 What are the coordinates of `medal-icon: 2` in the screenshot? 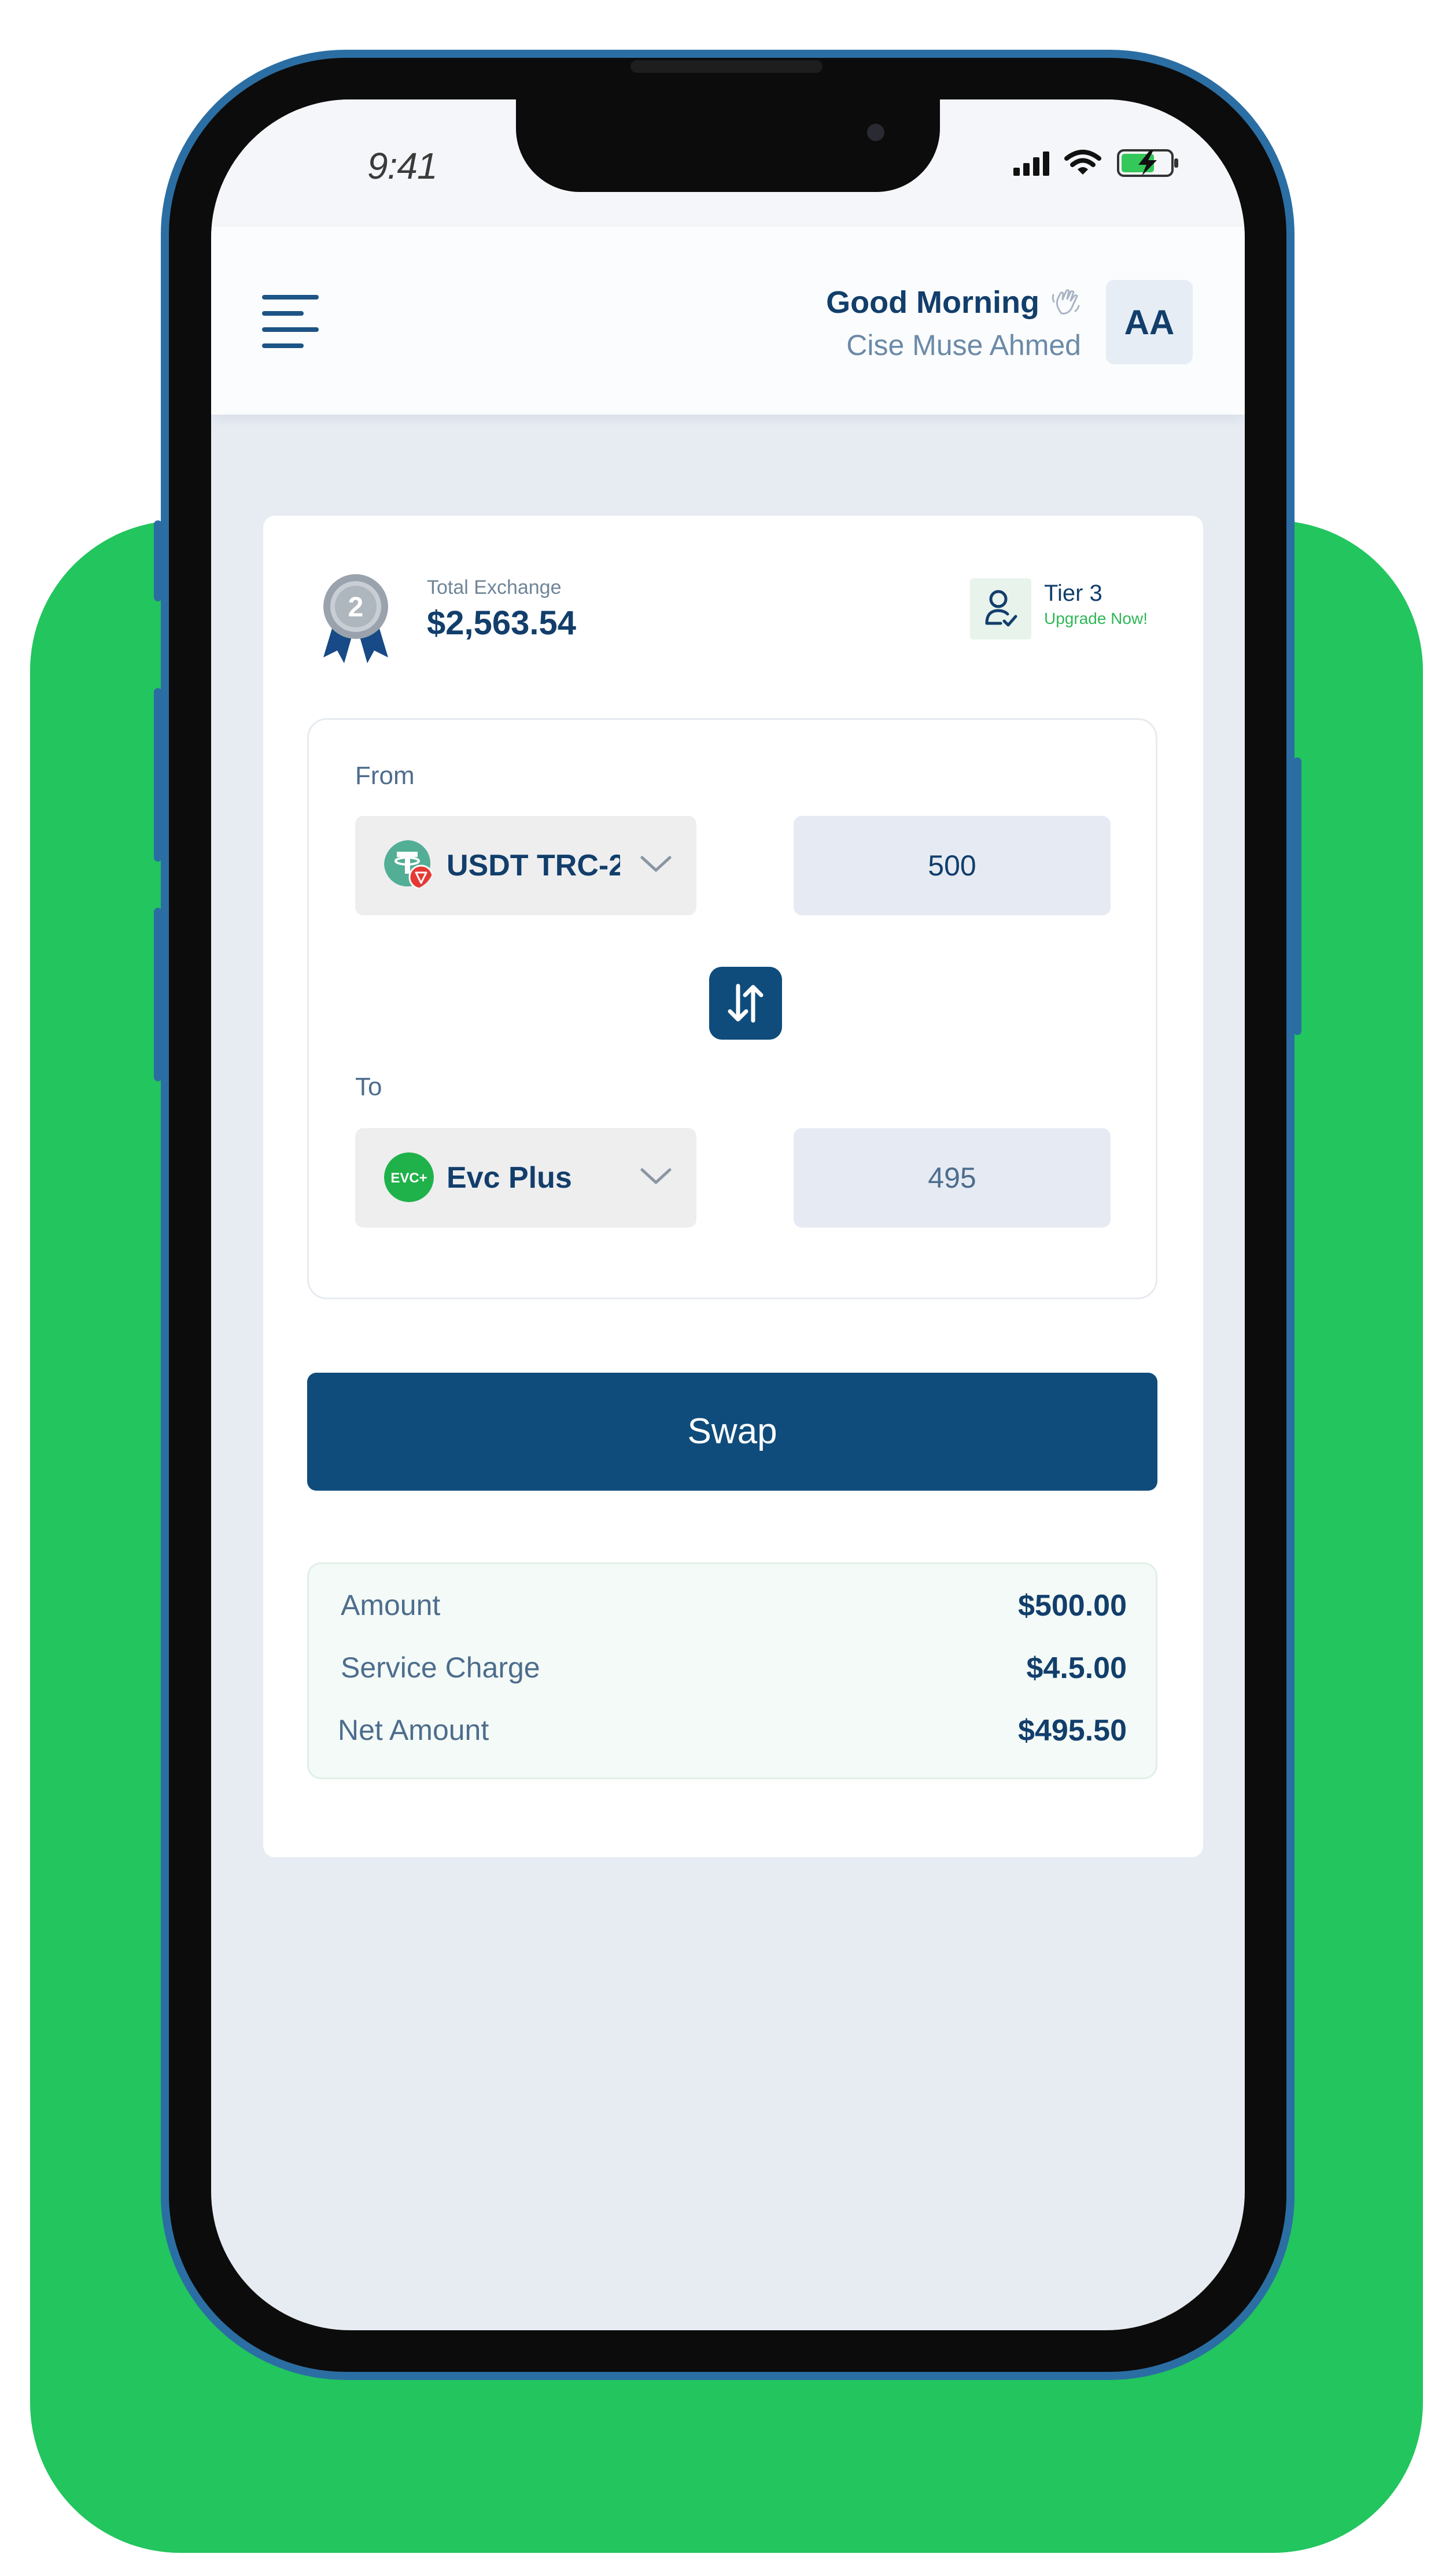 It's located at (355, 619).